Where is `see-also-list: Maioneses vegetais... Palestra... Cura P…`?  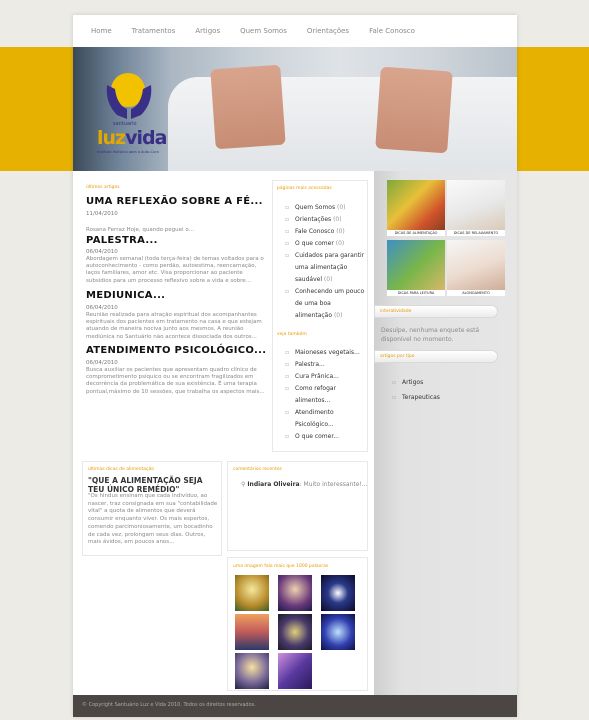 see-also-list: Maioneses vegetais... Palestra... Cura P… is located at coordinates (327, 395).